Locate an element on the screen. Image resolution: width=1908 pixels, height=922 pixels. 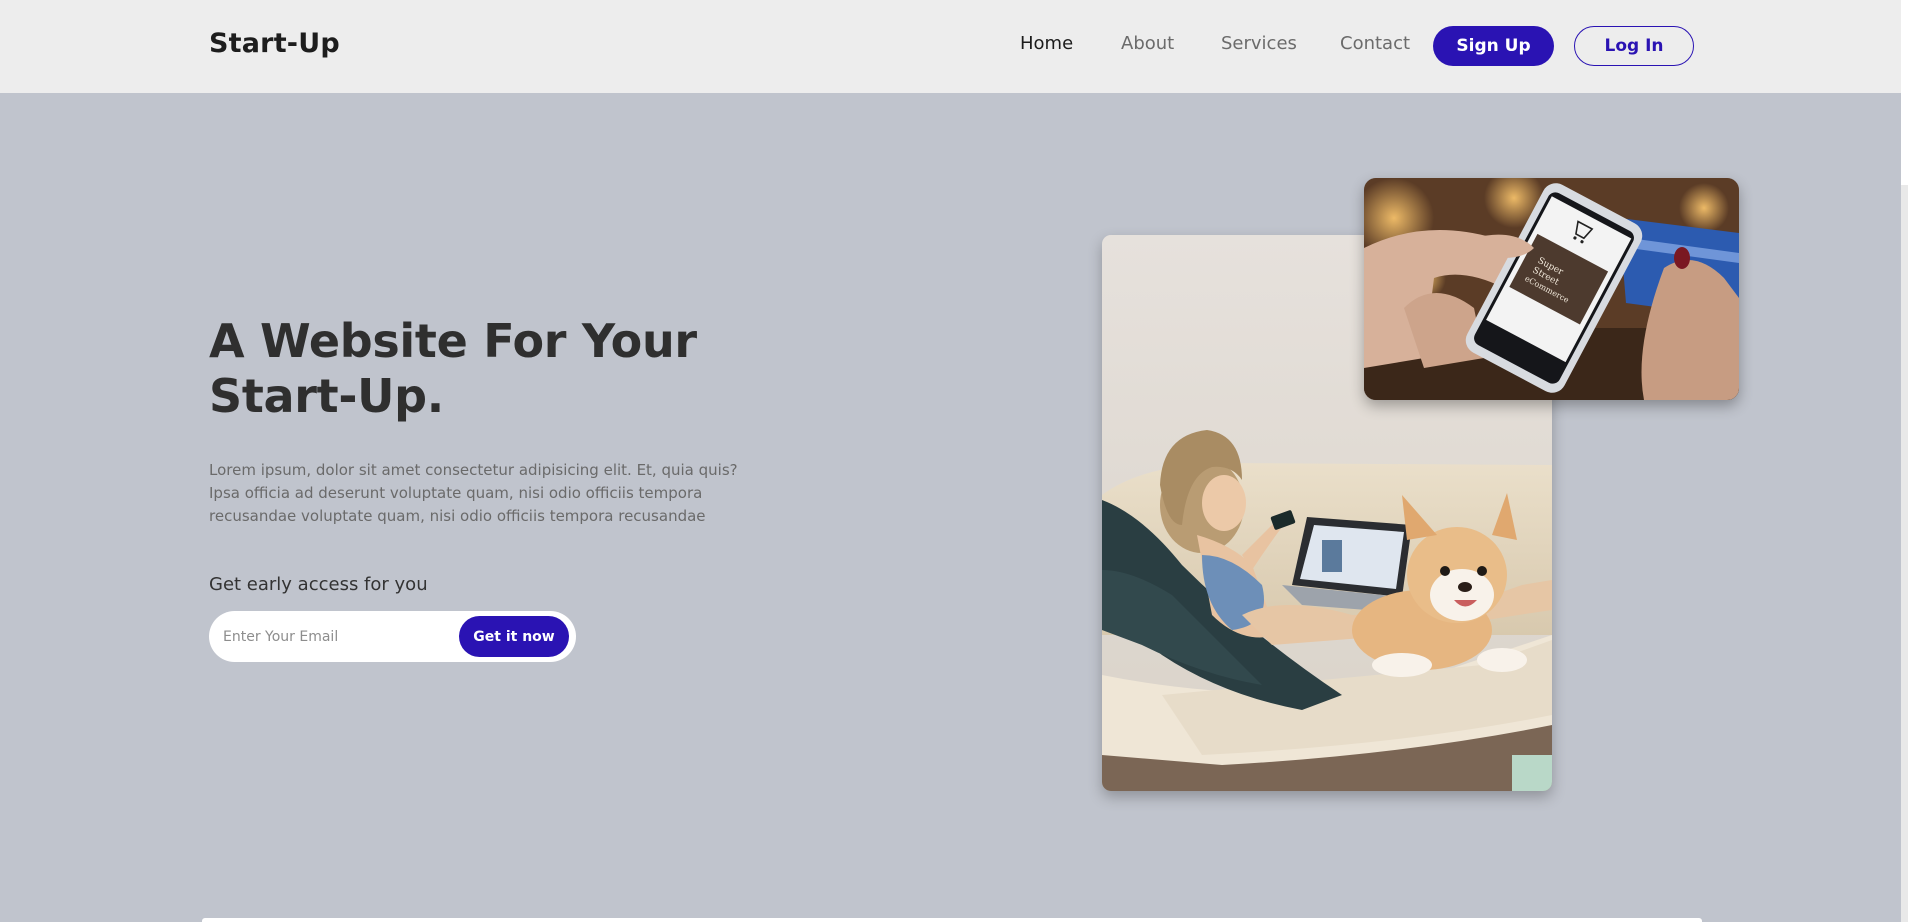
nav-link-services: Services is located at coordinates (1259, 43).